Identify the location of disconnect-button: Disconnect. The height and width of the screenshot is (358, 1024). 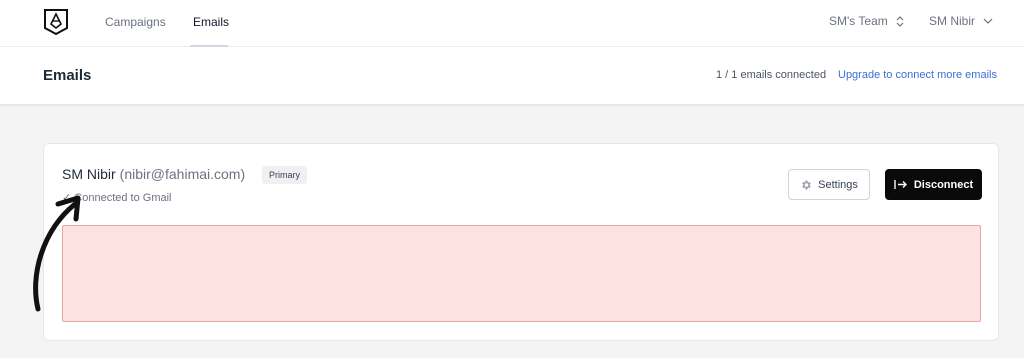
(933, 184).